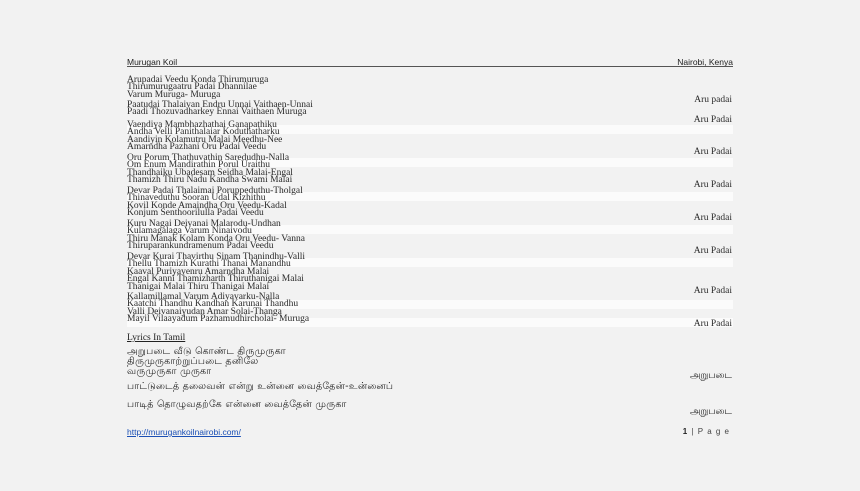  I want to click on verse-line: Thanigai Malai Thiru Thanigai Malai, so click(198, 286).